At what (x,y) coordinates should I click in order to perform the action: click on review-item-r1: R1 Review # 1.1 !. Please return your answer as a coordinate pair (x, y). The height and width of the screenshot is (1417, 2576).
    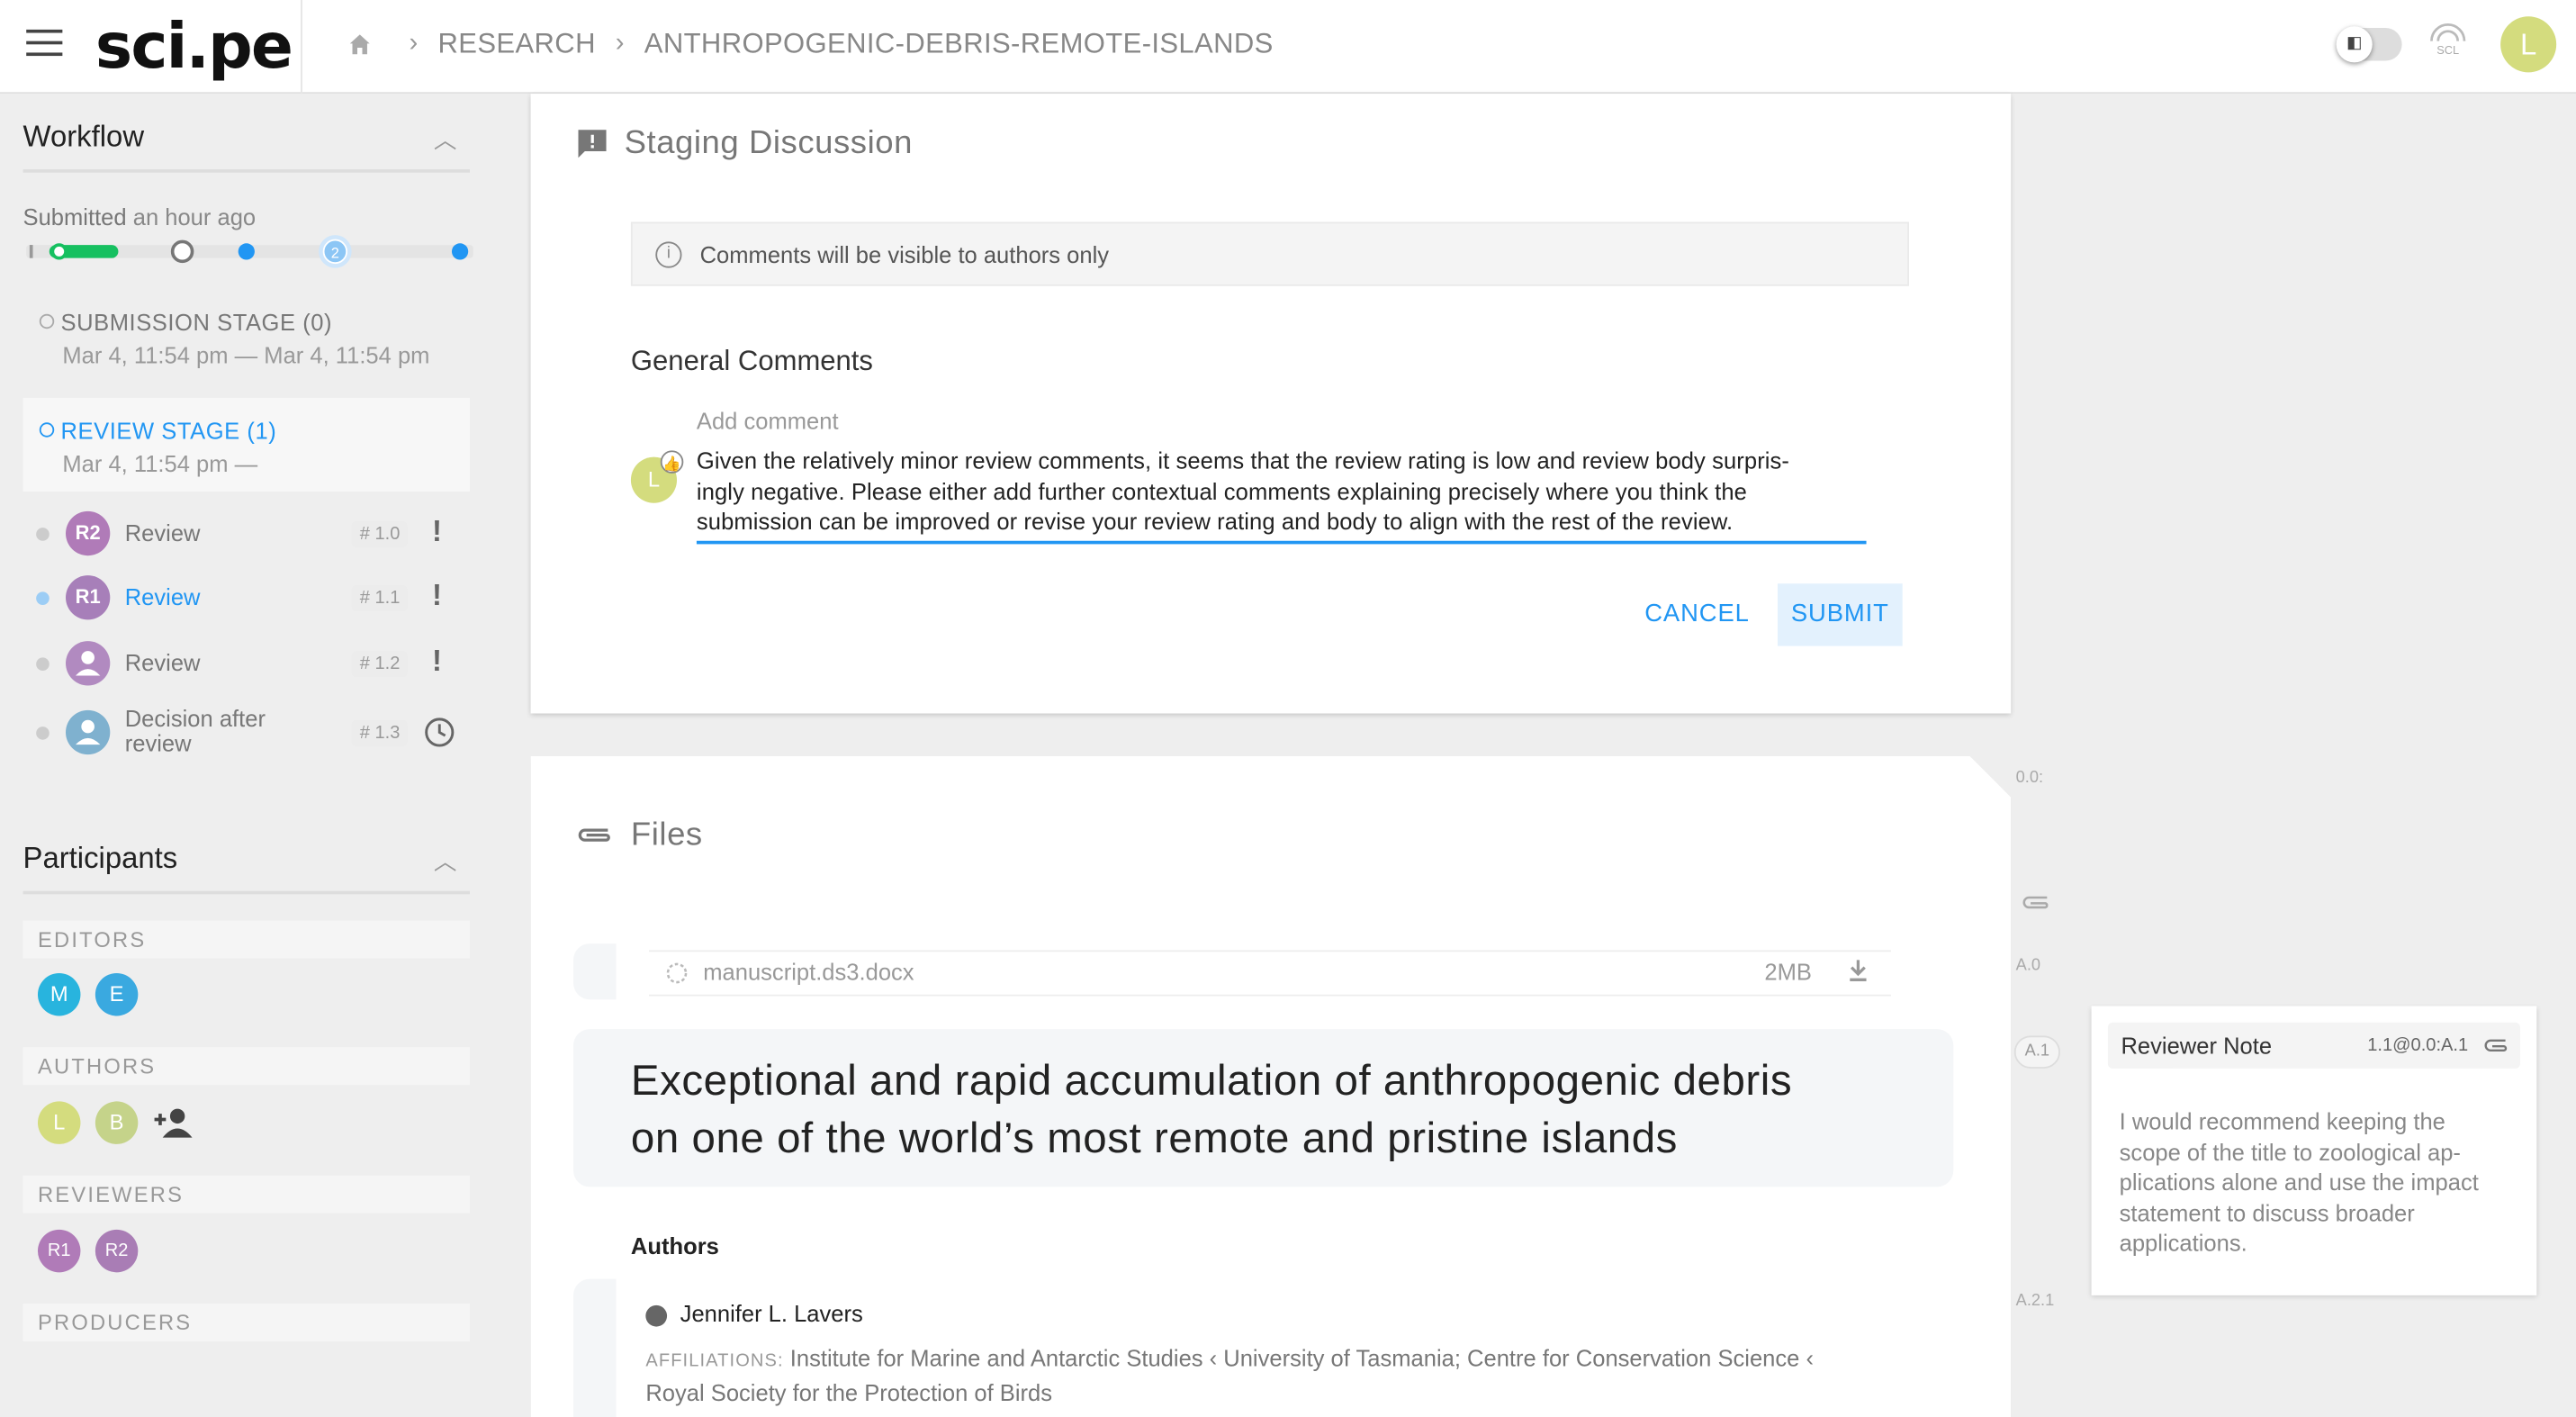
    Looking at the image, I should click on (256, 600).